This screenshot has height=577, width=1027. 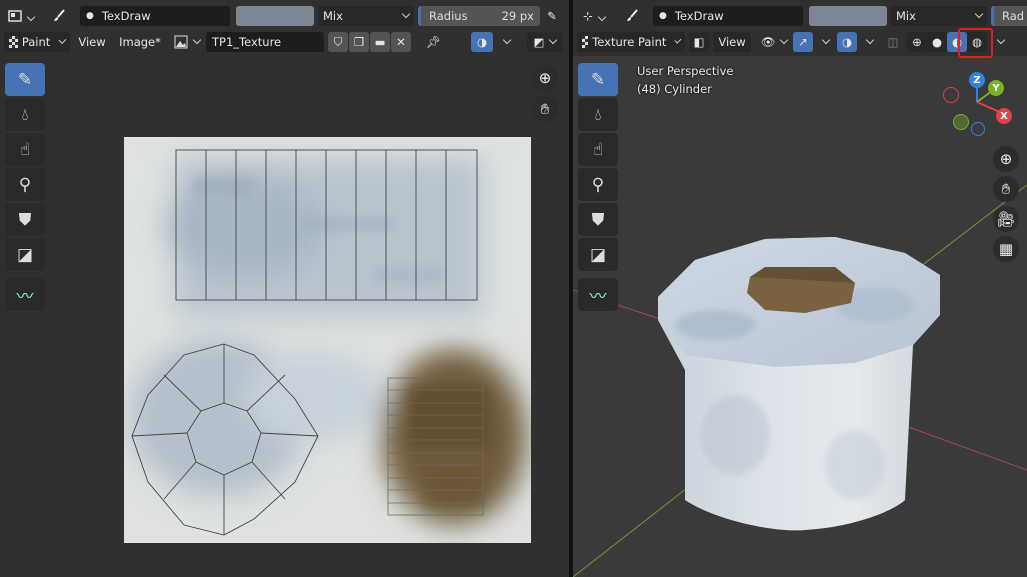 What do you see at coordinates (800, 385) in the screenshot?
I see `cylinder-mesh` at bounding box center [800, 385].